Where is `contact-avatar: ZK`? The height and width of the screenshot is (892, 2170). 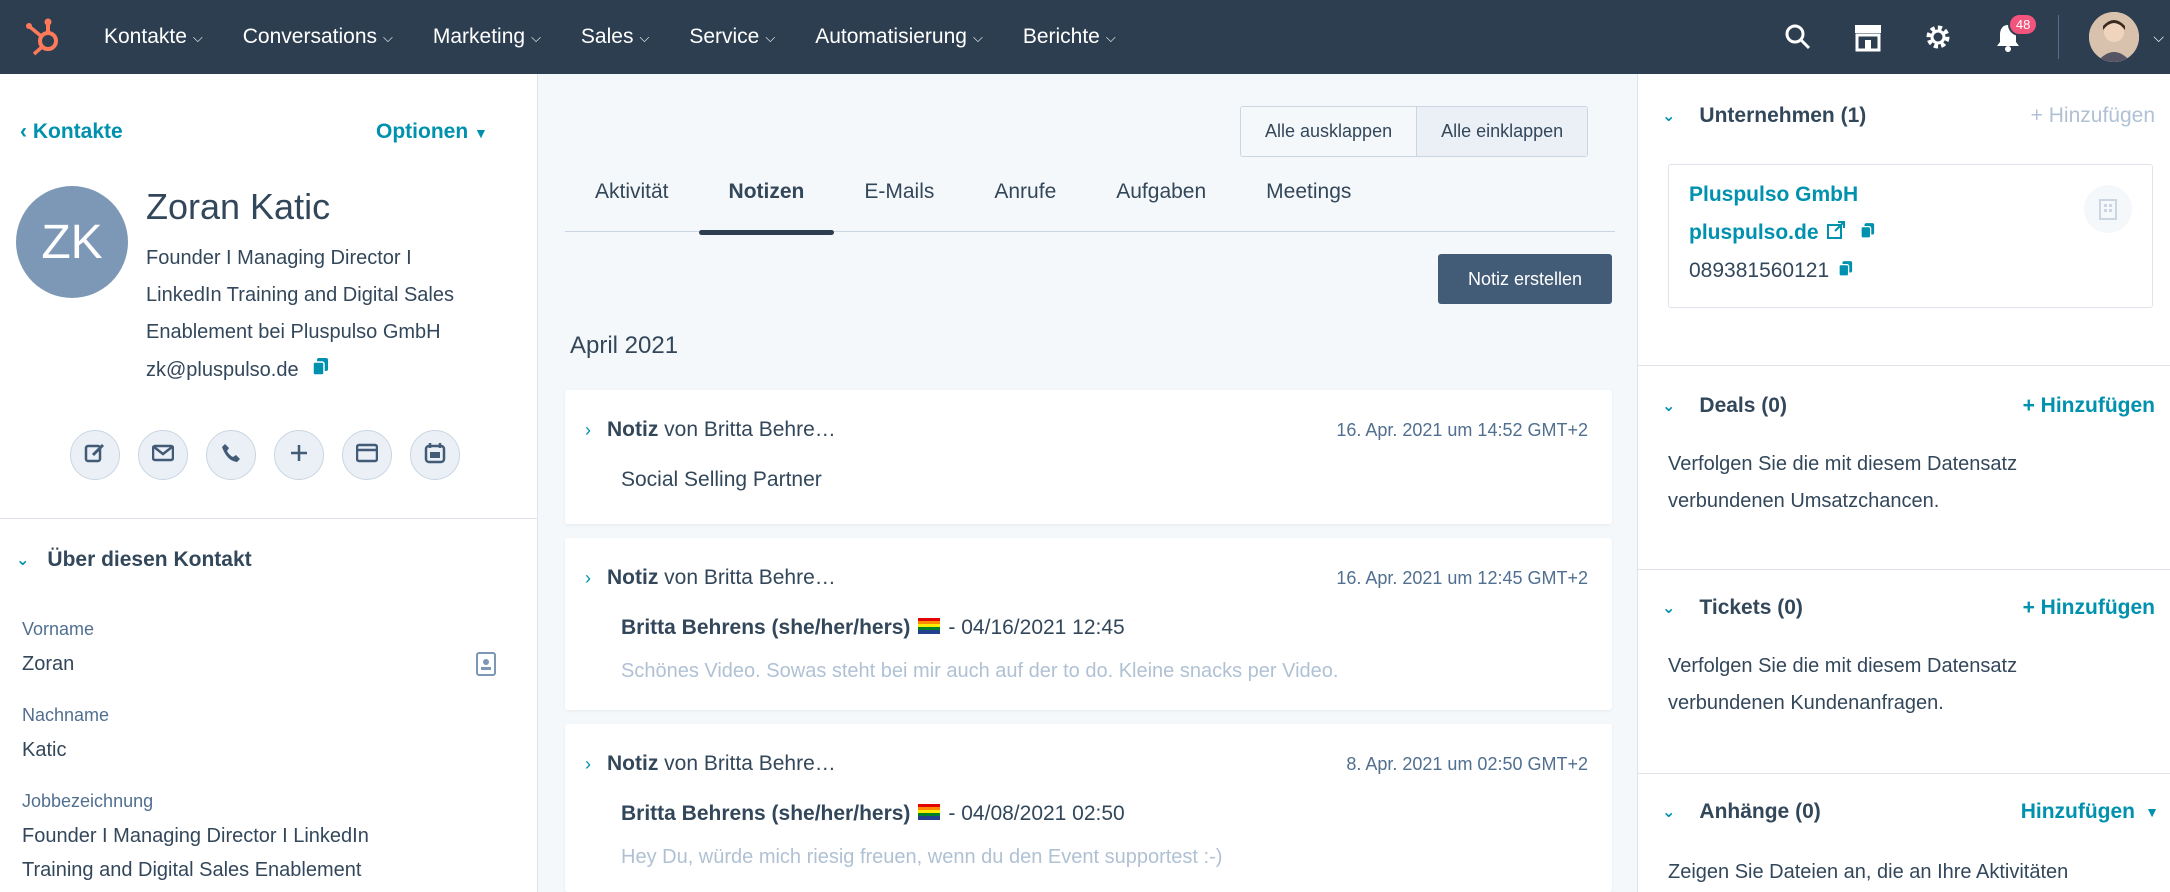 contact-avatar: ZK is located at coordinates (72, 242).